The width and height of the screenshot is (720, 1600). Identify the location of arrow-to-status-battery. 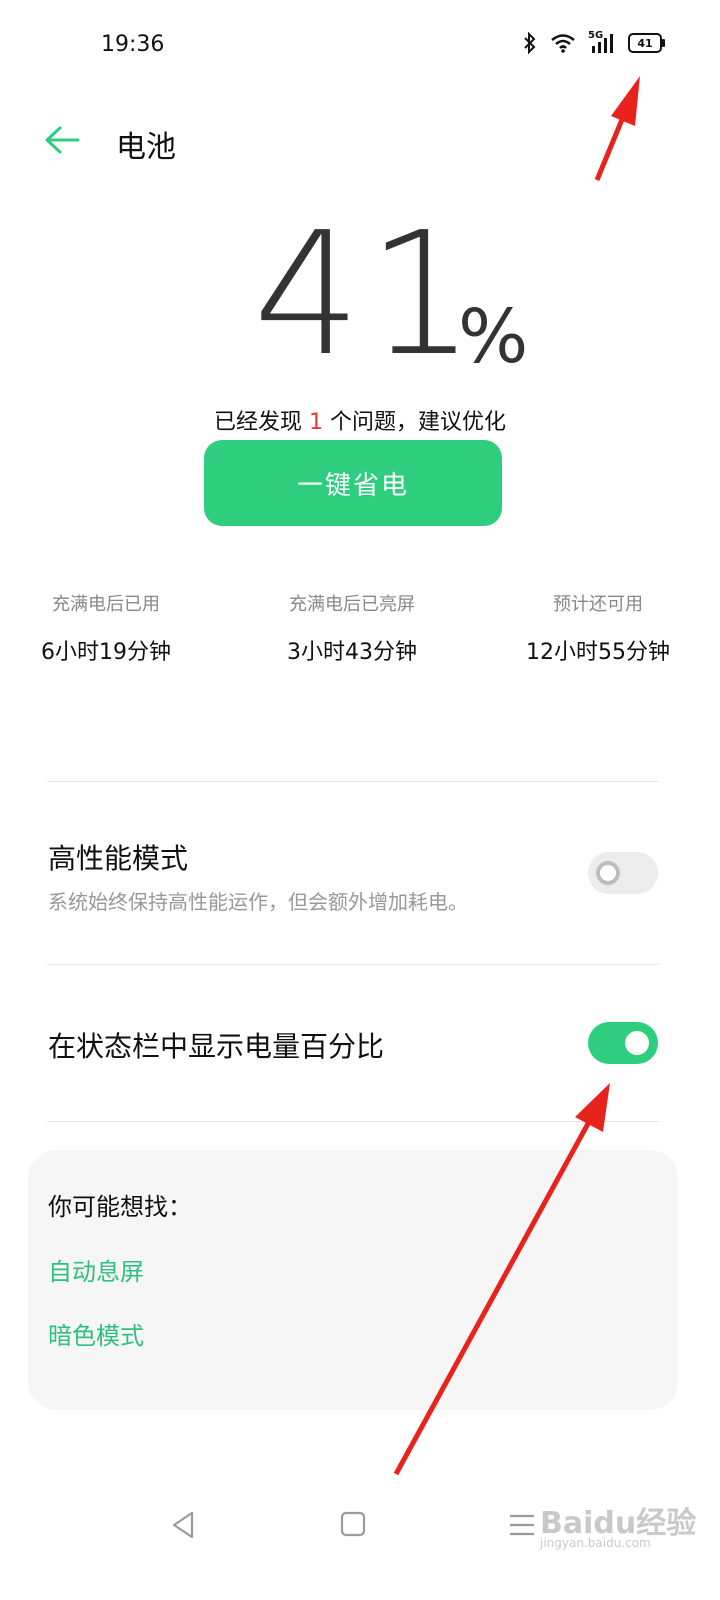
(617, 128).